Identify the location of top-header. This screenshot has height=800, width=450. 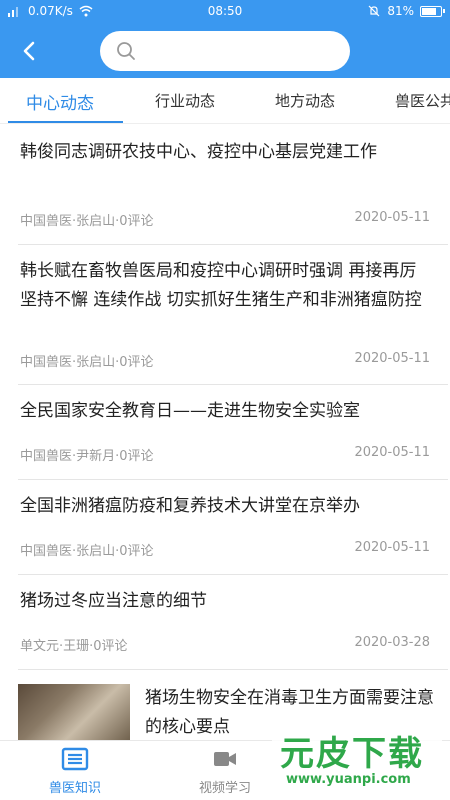
(225, 51).